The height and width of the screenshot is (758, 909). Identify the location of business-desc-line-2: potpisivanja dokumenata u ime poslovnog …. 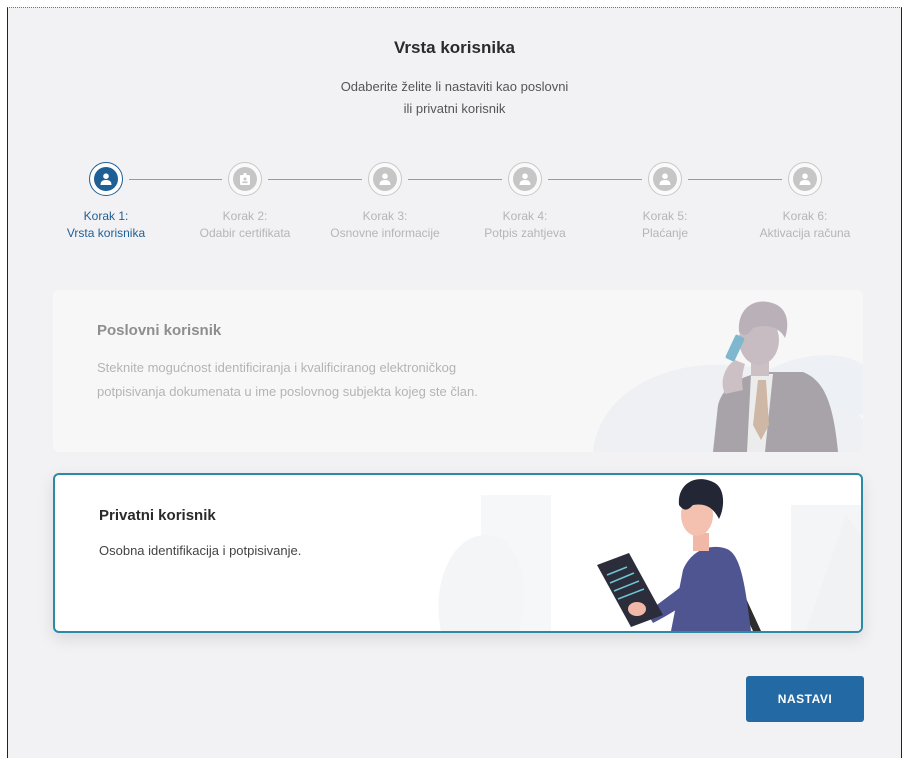
(287, 391).